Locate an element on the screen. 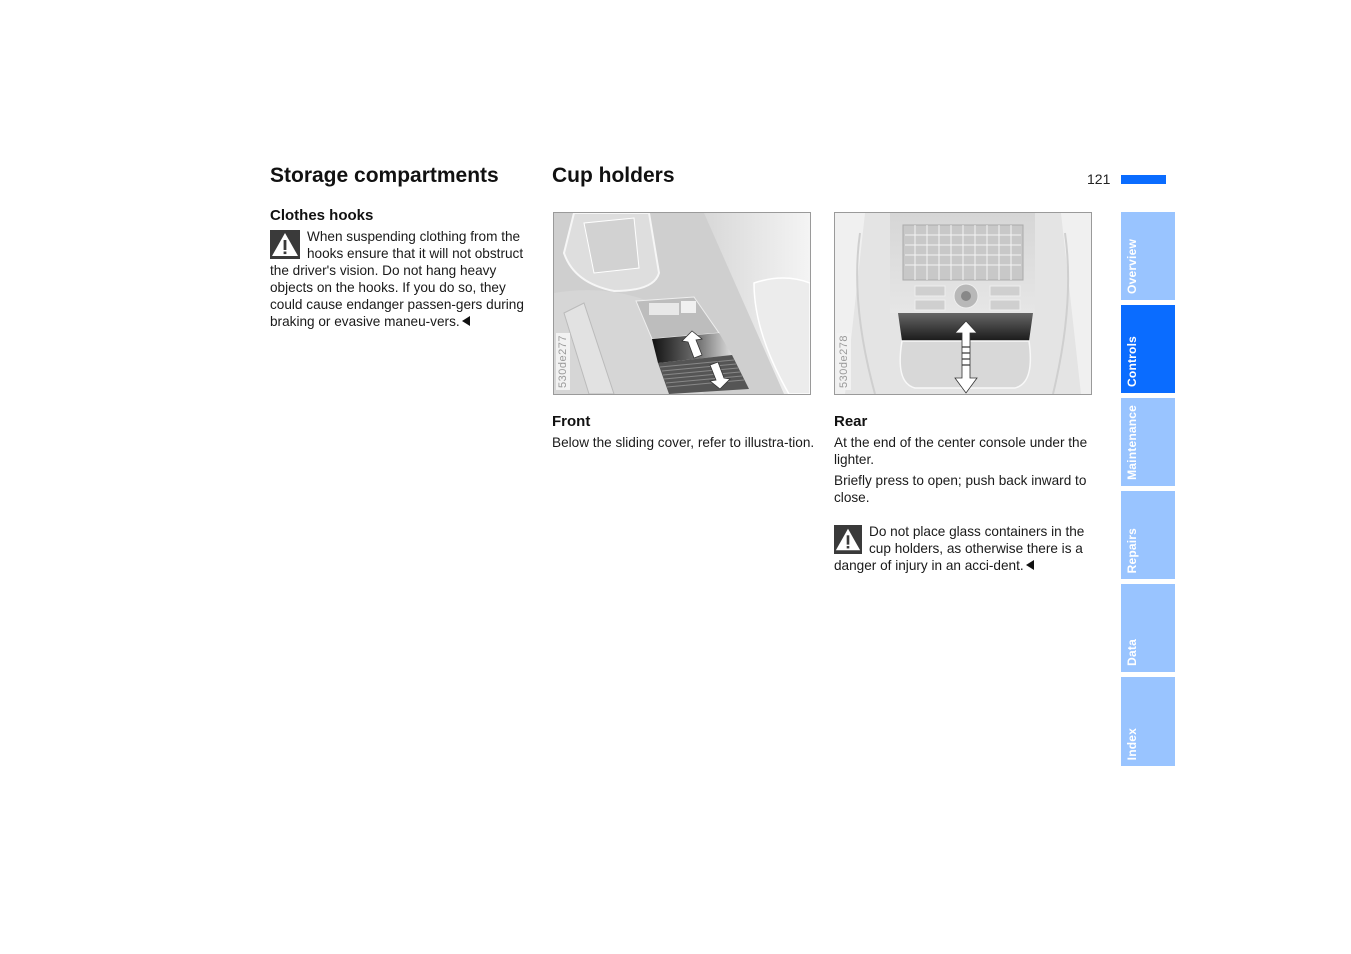  front-console-drawing is located at coordinates (682, 303).